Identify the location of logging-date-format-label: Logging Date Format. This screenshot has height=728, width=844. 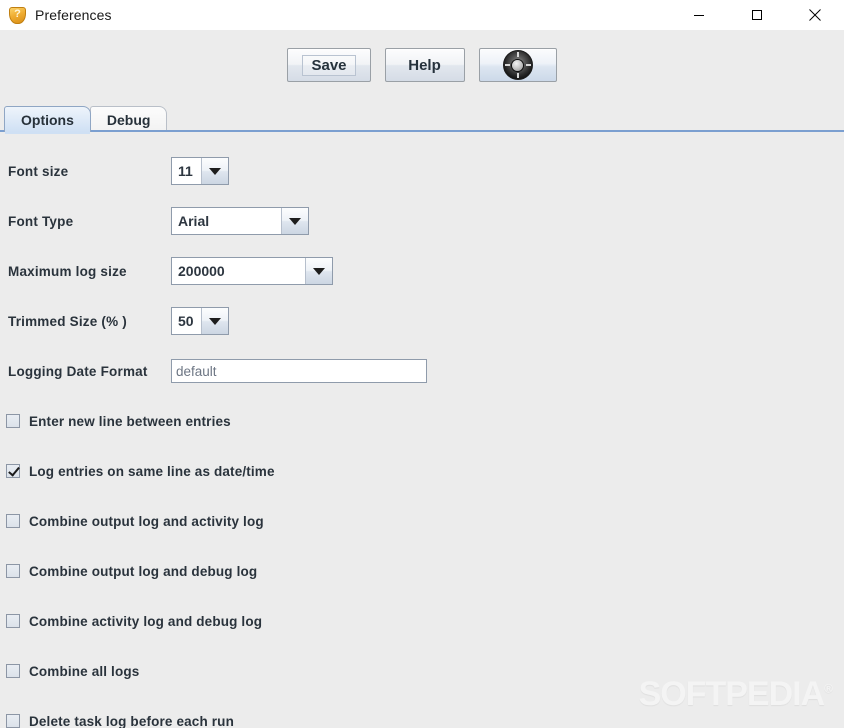
(78, 371).